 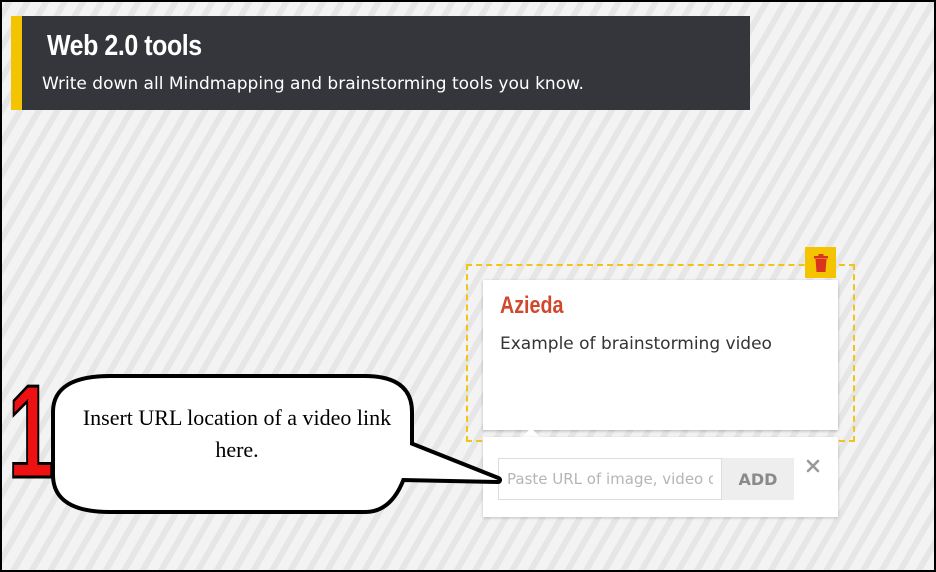 What do you see at coordinates (30, 431) in the screenshot?
I see `step-number: 1` at bounding box center [30, 431].